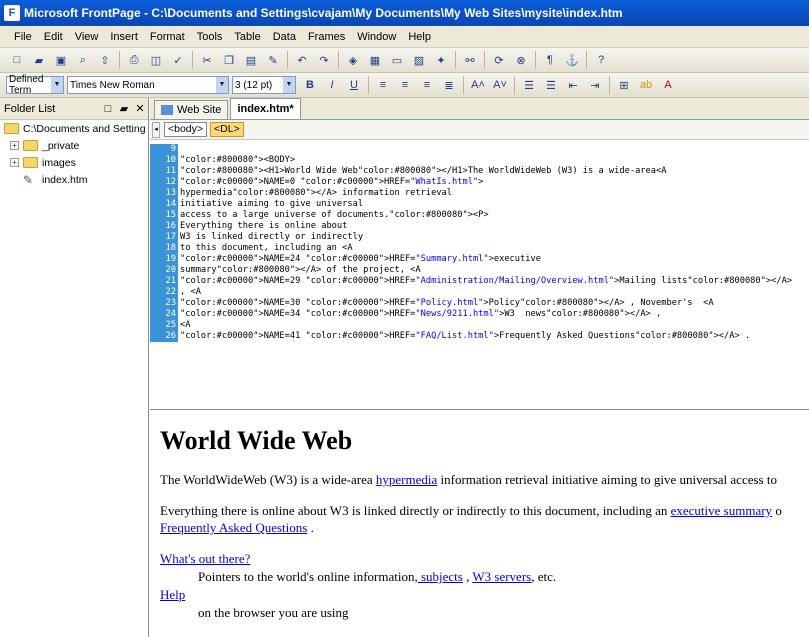 The height and width of the screenshot is (637, 809). Describe the element at coordinates (668, 85) in the screenshot. I see `font-color-icon: A` at that location.